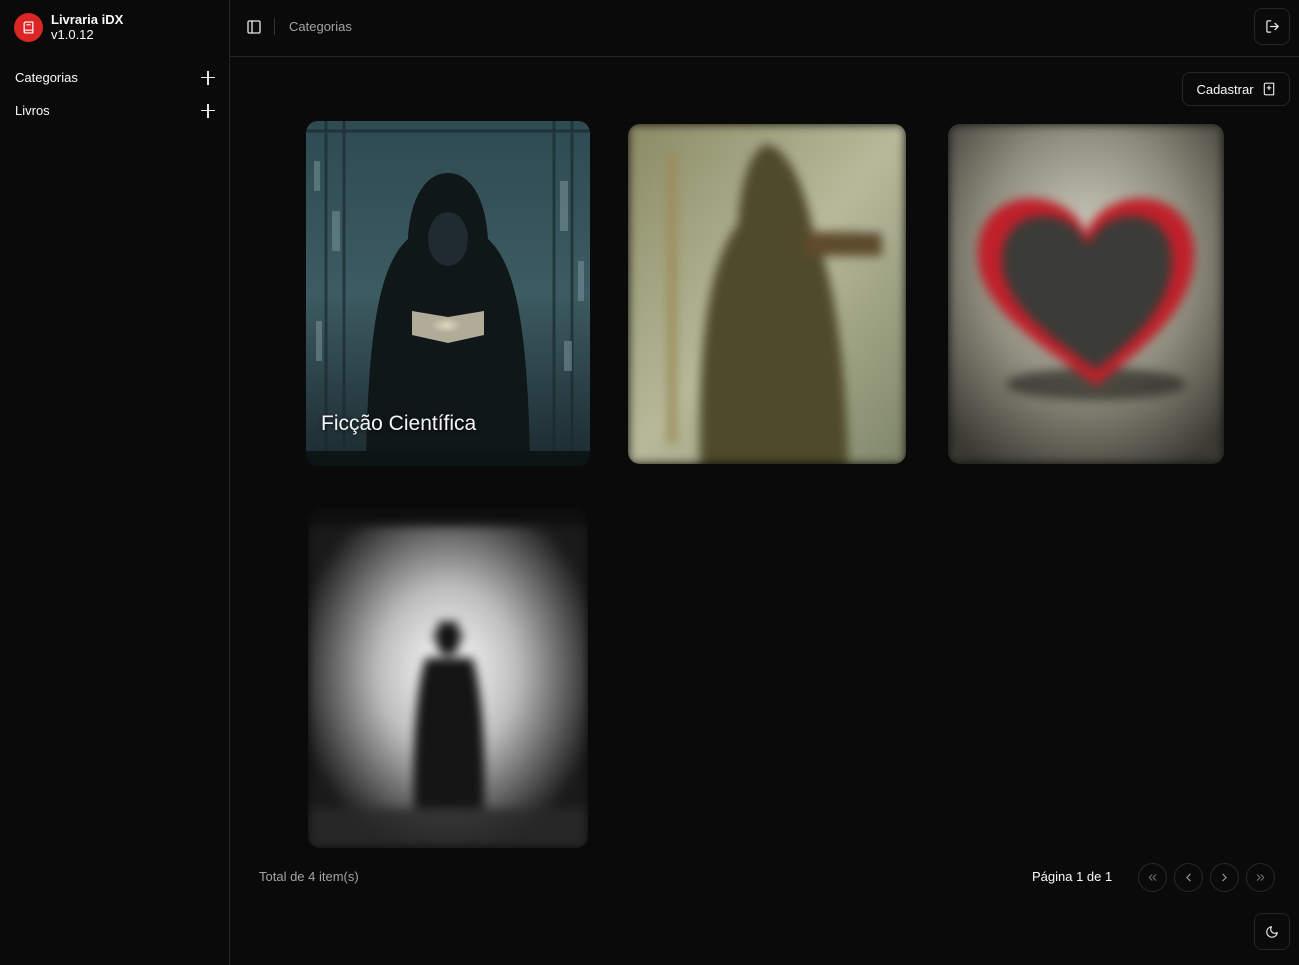  What do you see at coordinates (87, 19) in the screenshot?
I see `app-name: Livraria iDX` at bounding box center [87, 19].